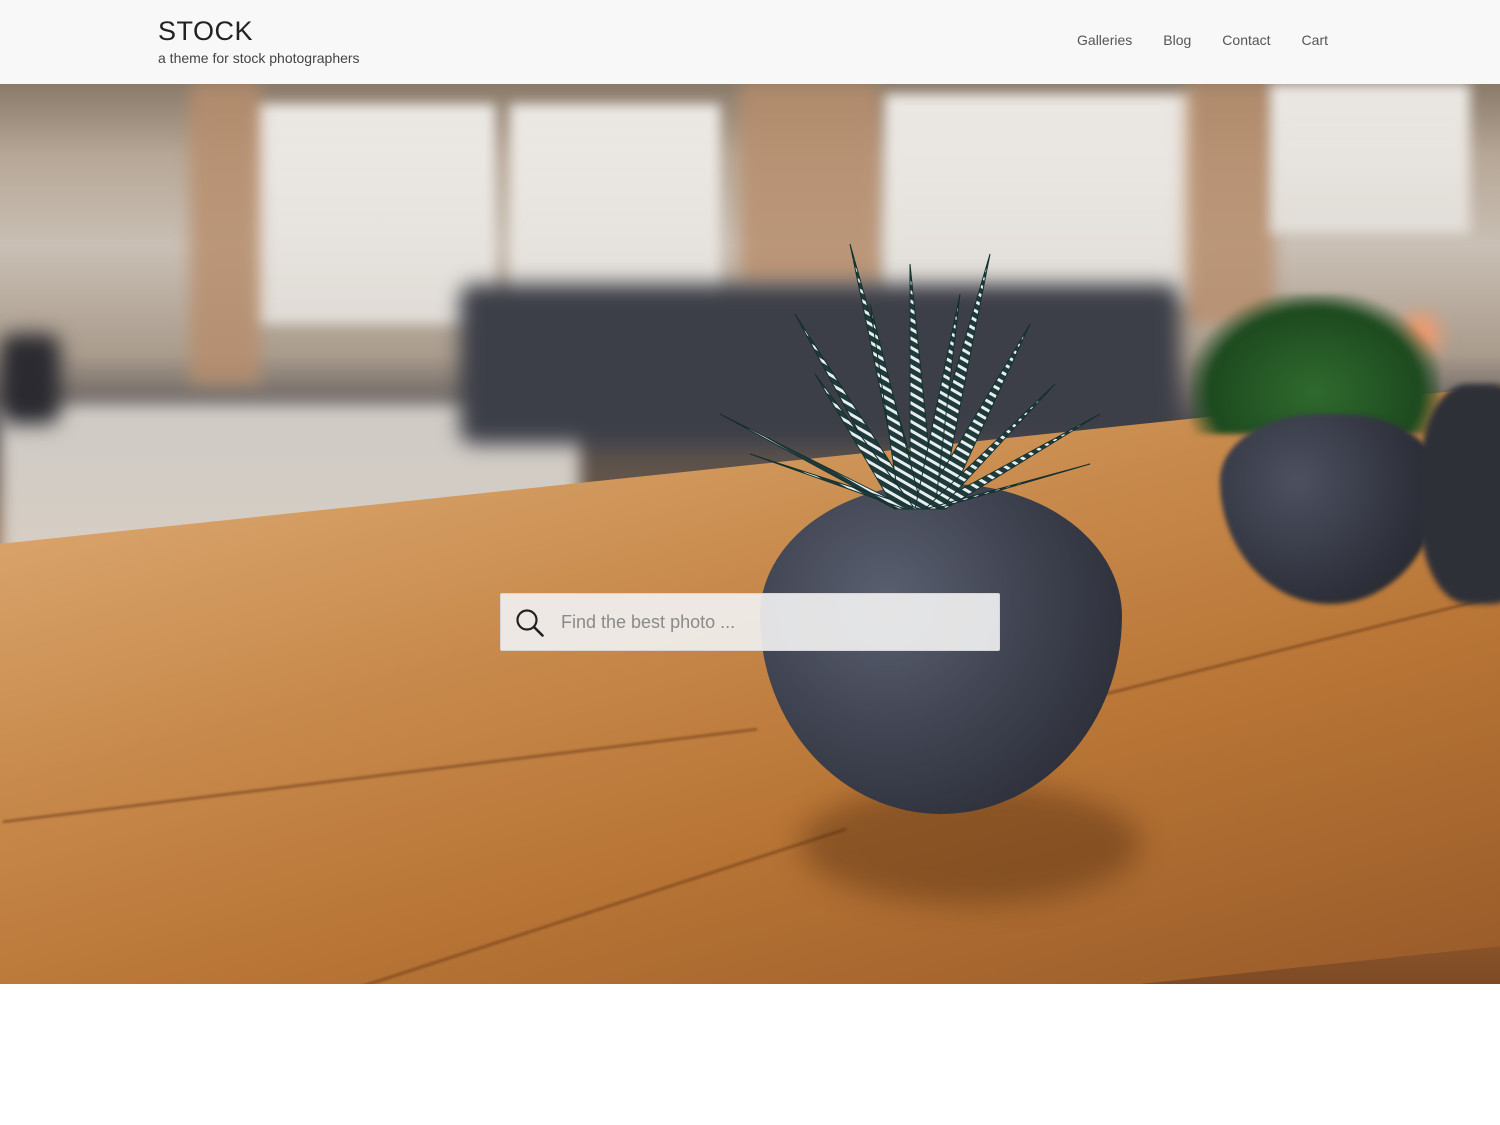 This screenshot has width=1500, height=1125. I want to click on page-content, so click(750, 1054).